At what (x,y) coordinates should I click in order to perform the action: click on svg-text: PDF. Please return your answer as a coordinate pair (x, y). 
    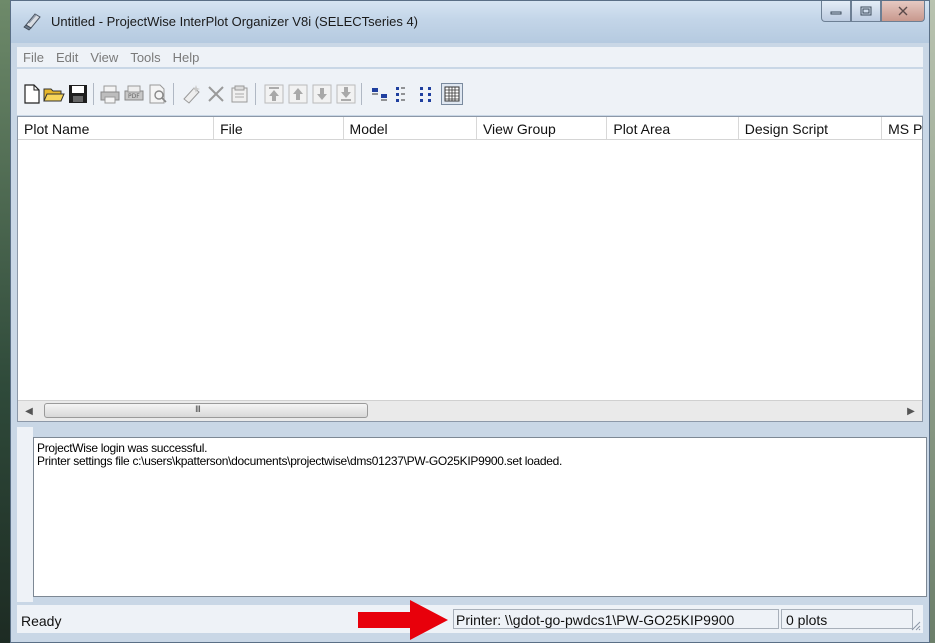
    Looking at the image, I should click on (134, 96).